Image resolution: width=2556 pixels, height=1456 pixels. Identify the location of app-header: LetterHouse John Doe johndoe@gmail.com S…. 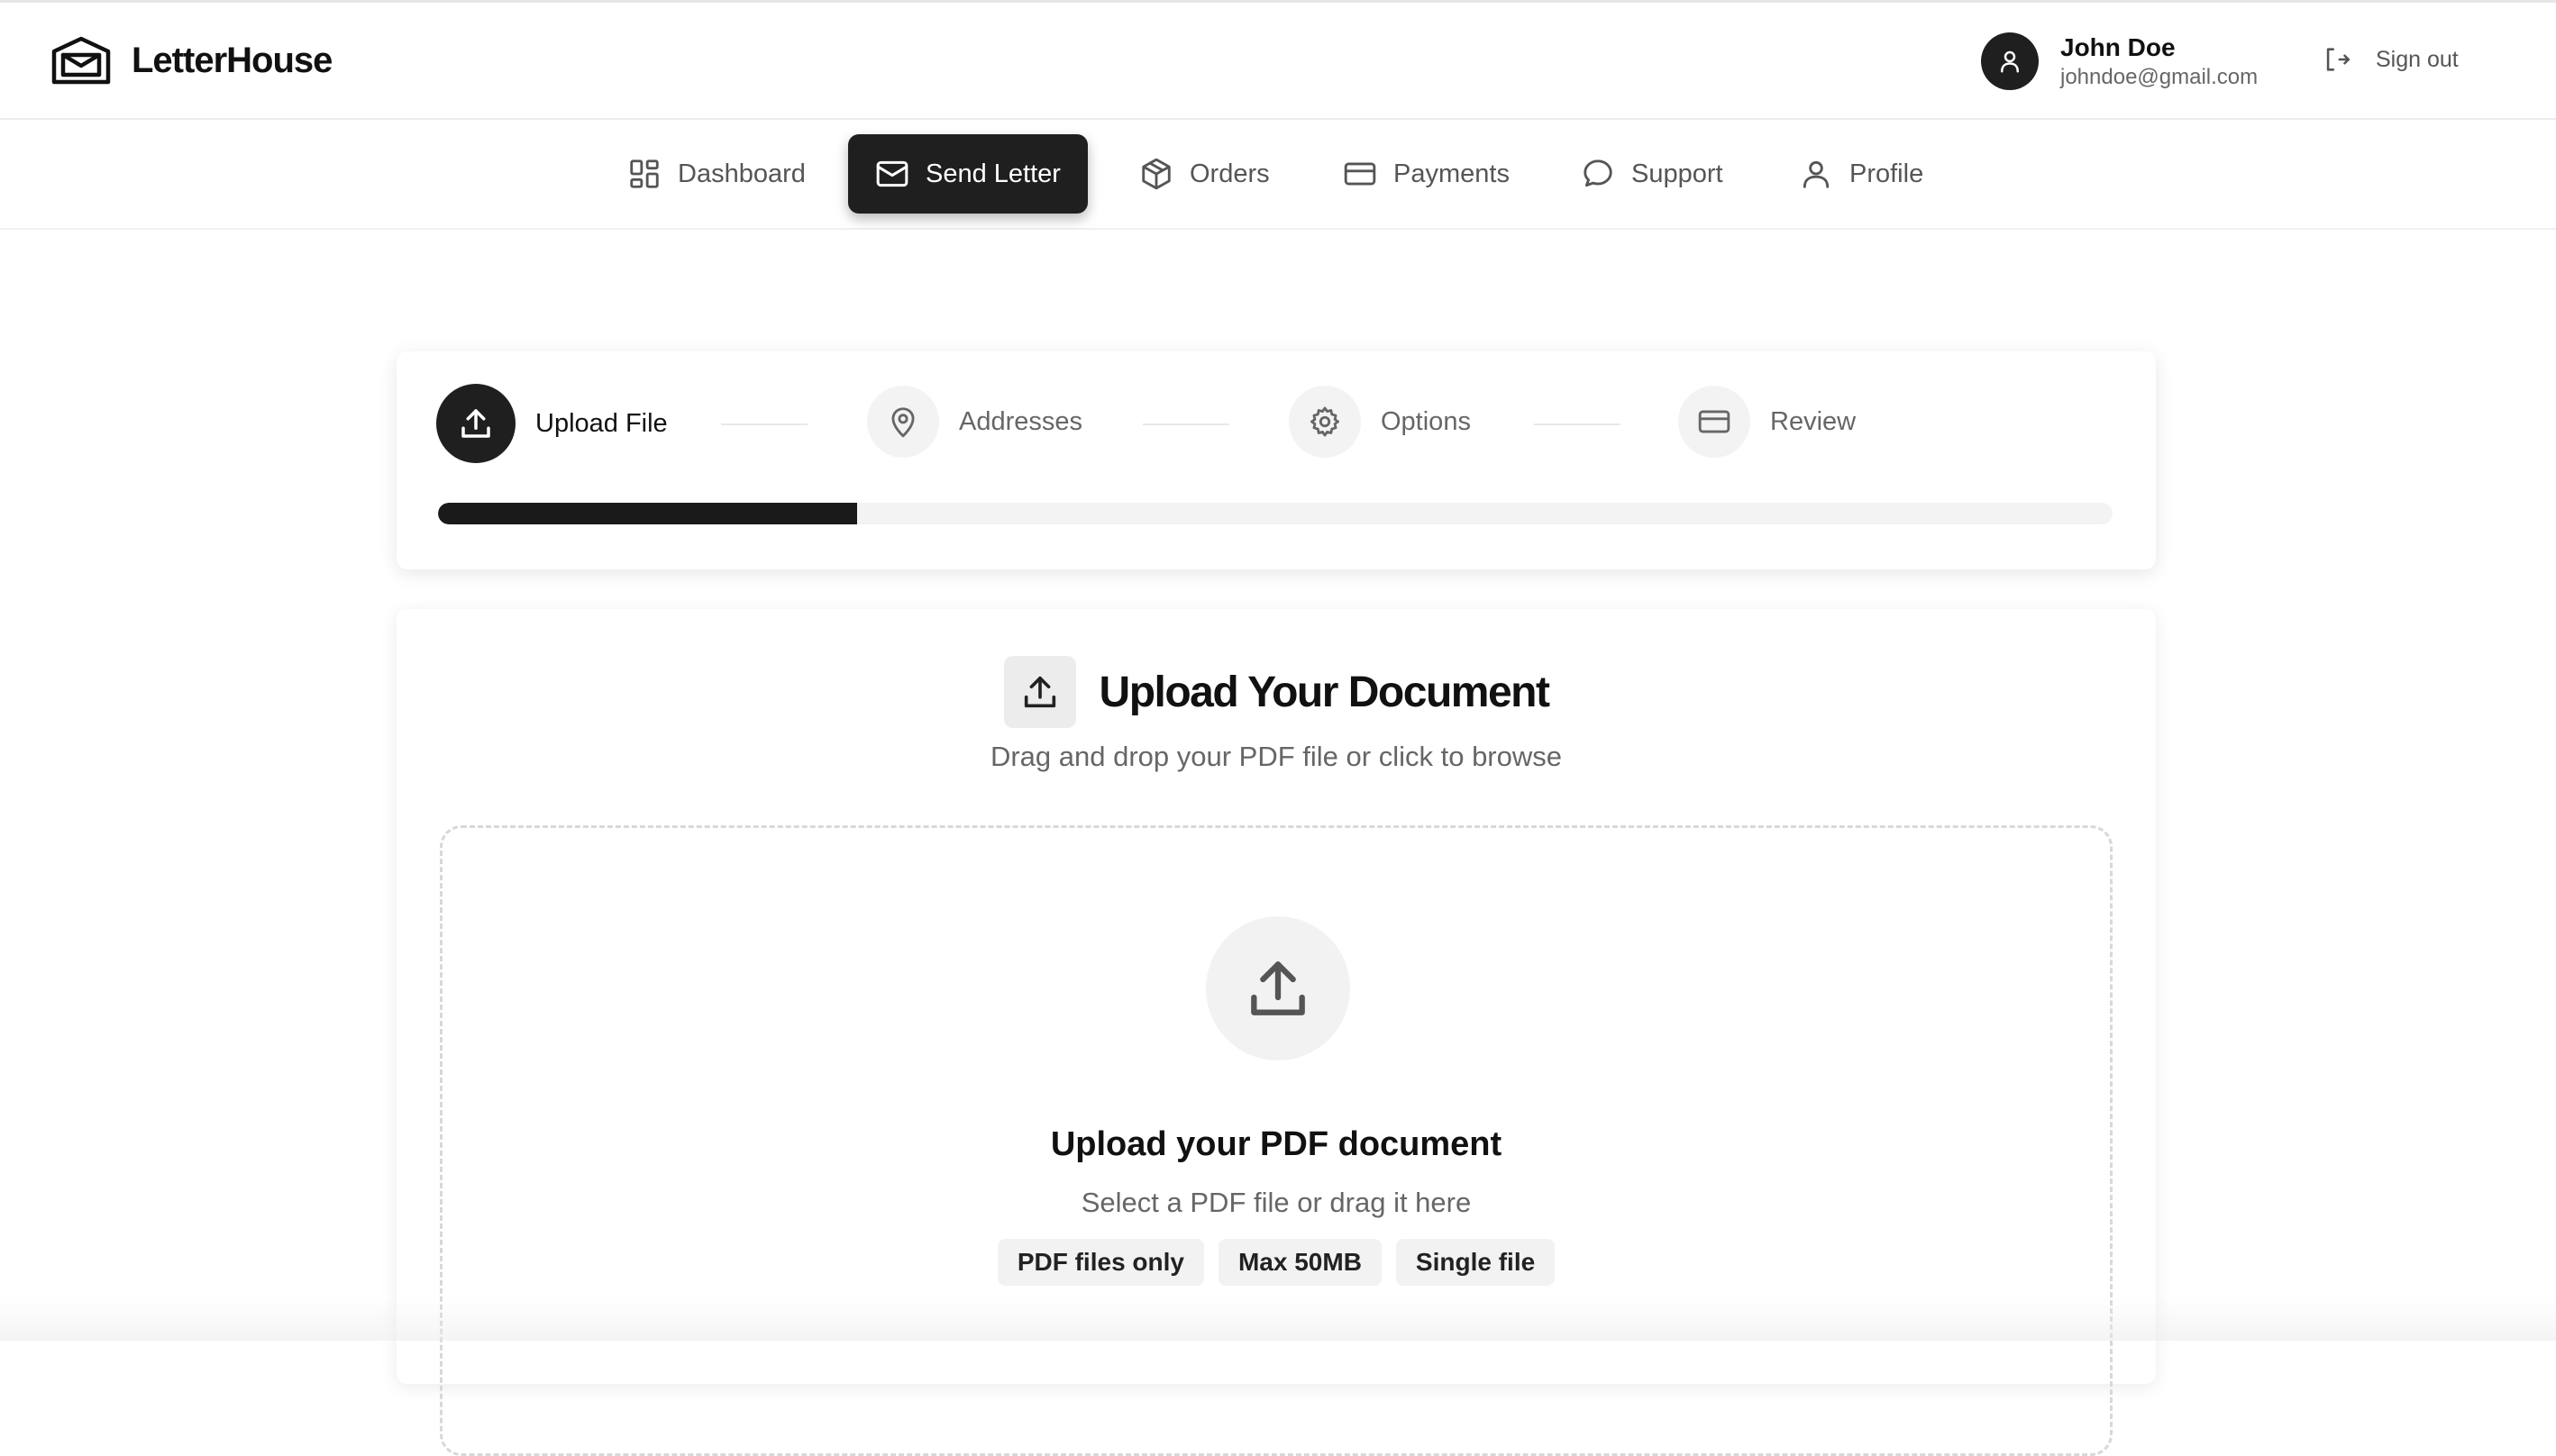
(1278, 62).